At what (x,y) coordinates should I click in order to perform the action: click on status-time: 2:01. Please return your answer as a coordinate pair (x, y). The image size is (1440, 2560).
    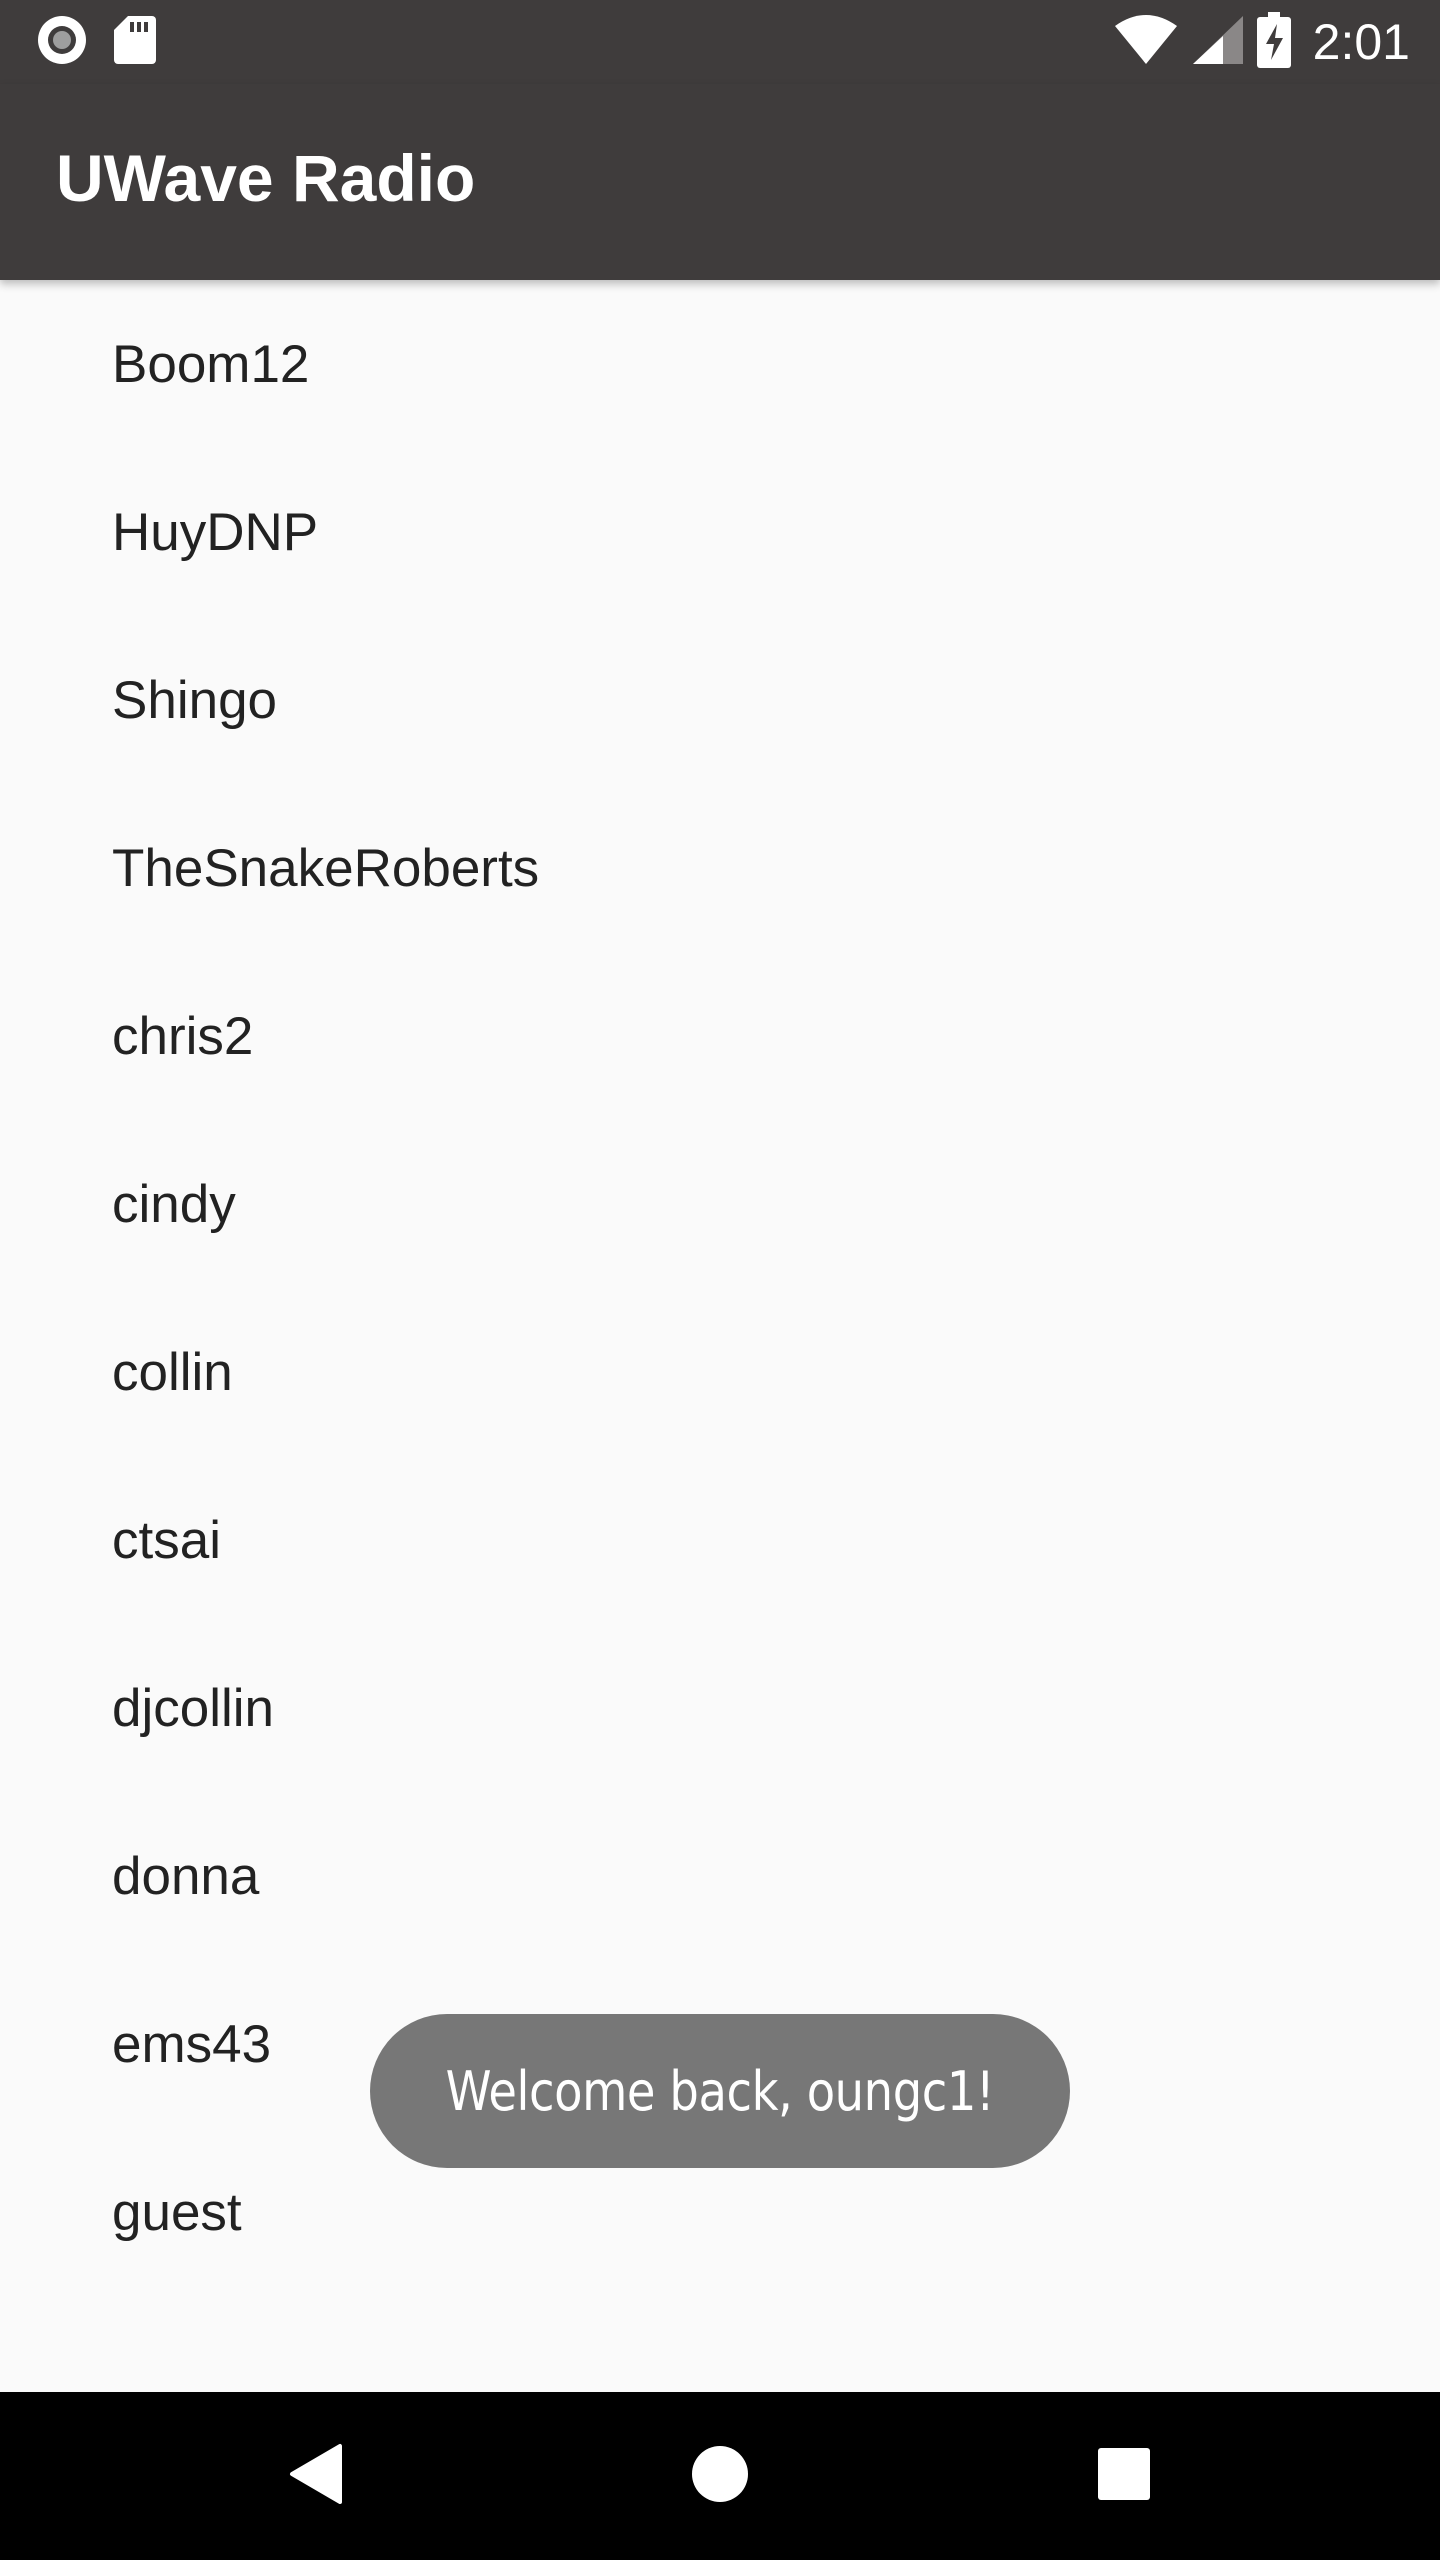
    Looking at the image, I should click on (1361, 42).